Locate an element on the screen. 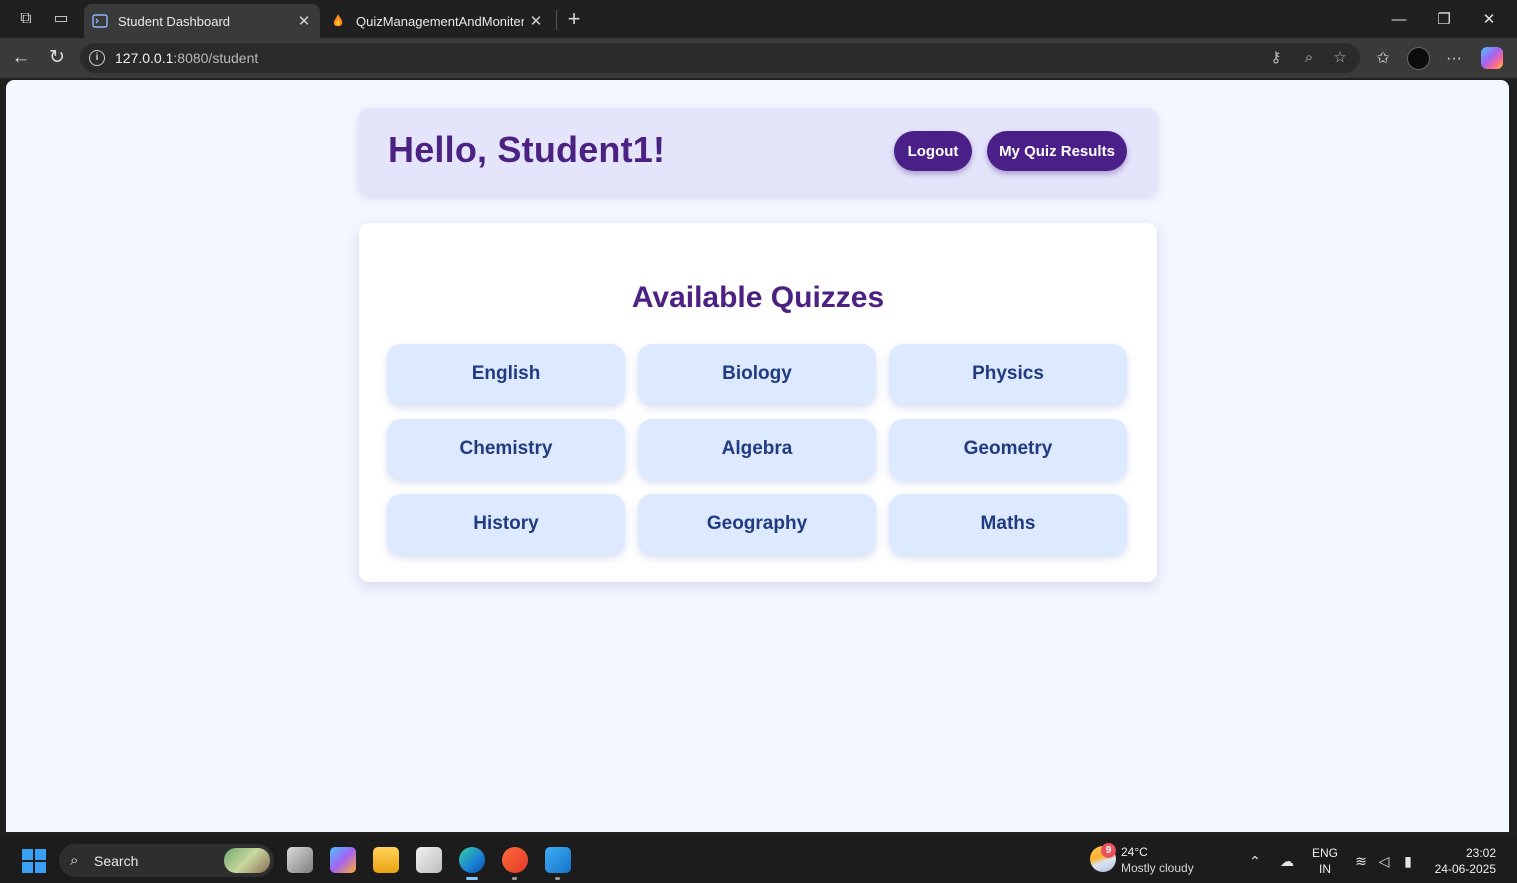 The height and width of the screenshot is (883, 1517). tab-title: QuizManagementAndMonitering is located at coordinates (440, 21).